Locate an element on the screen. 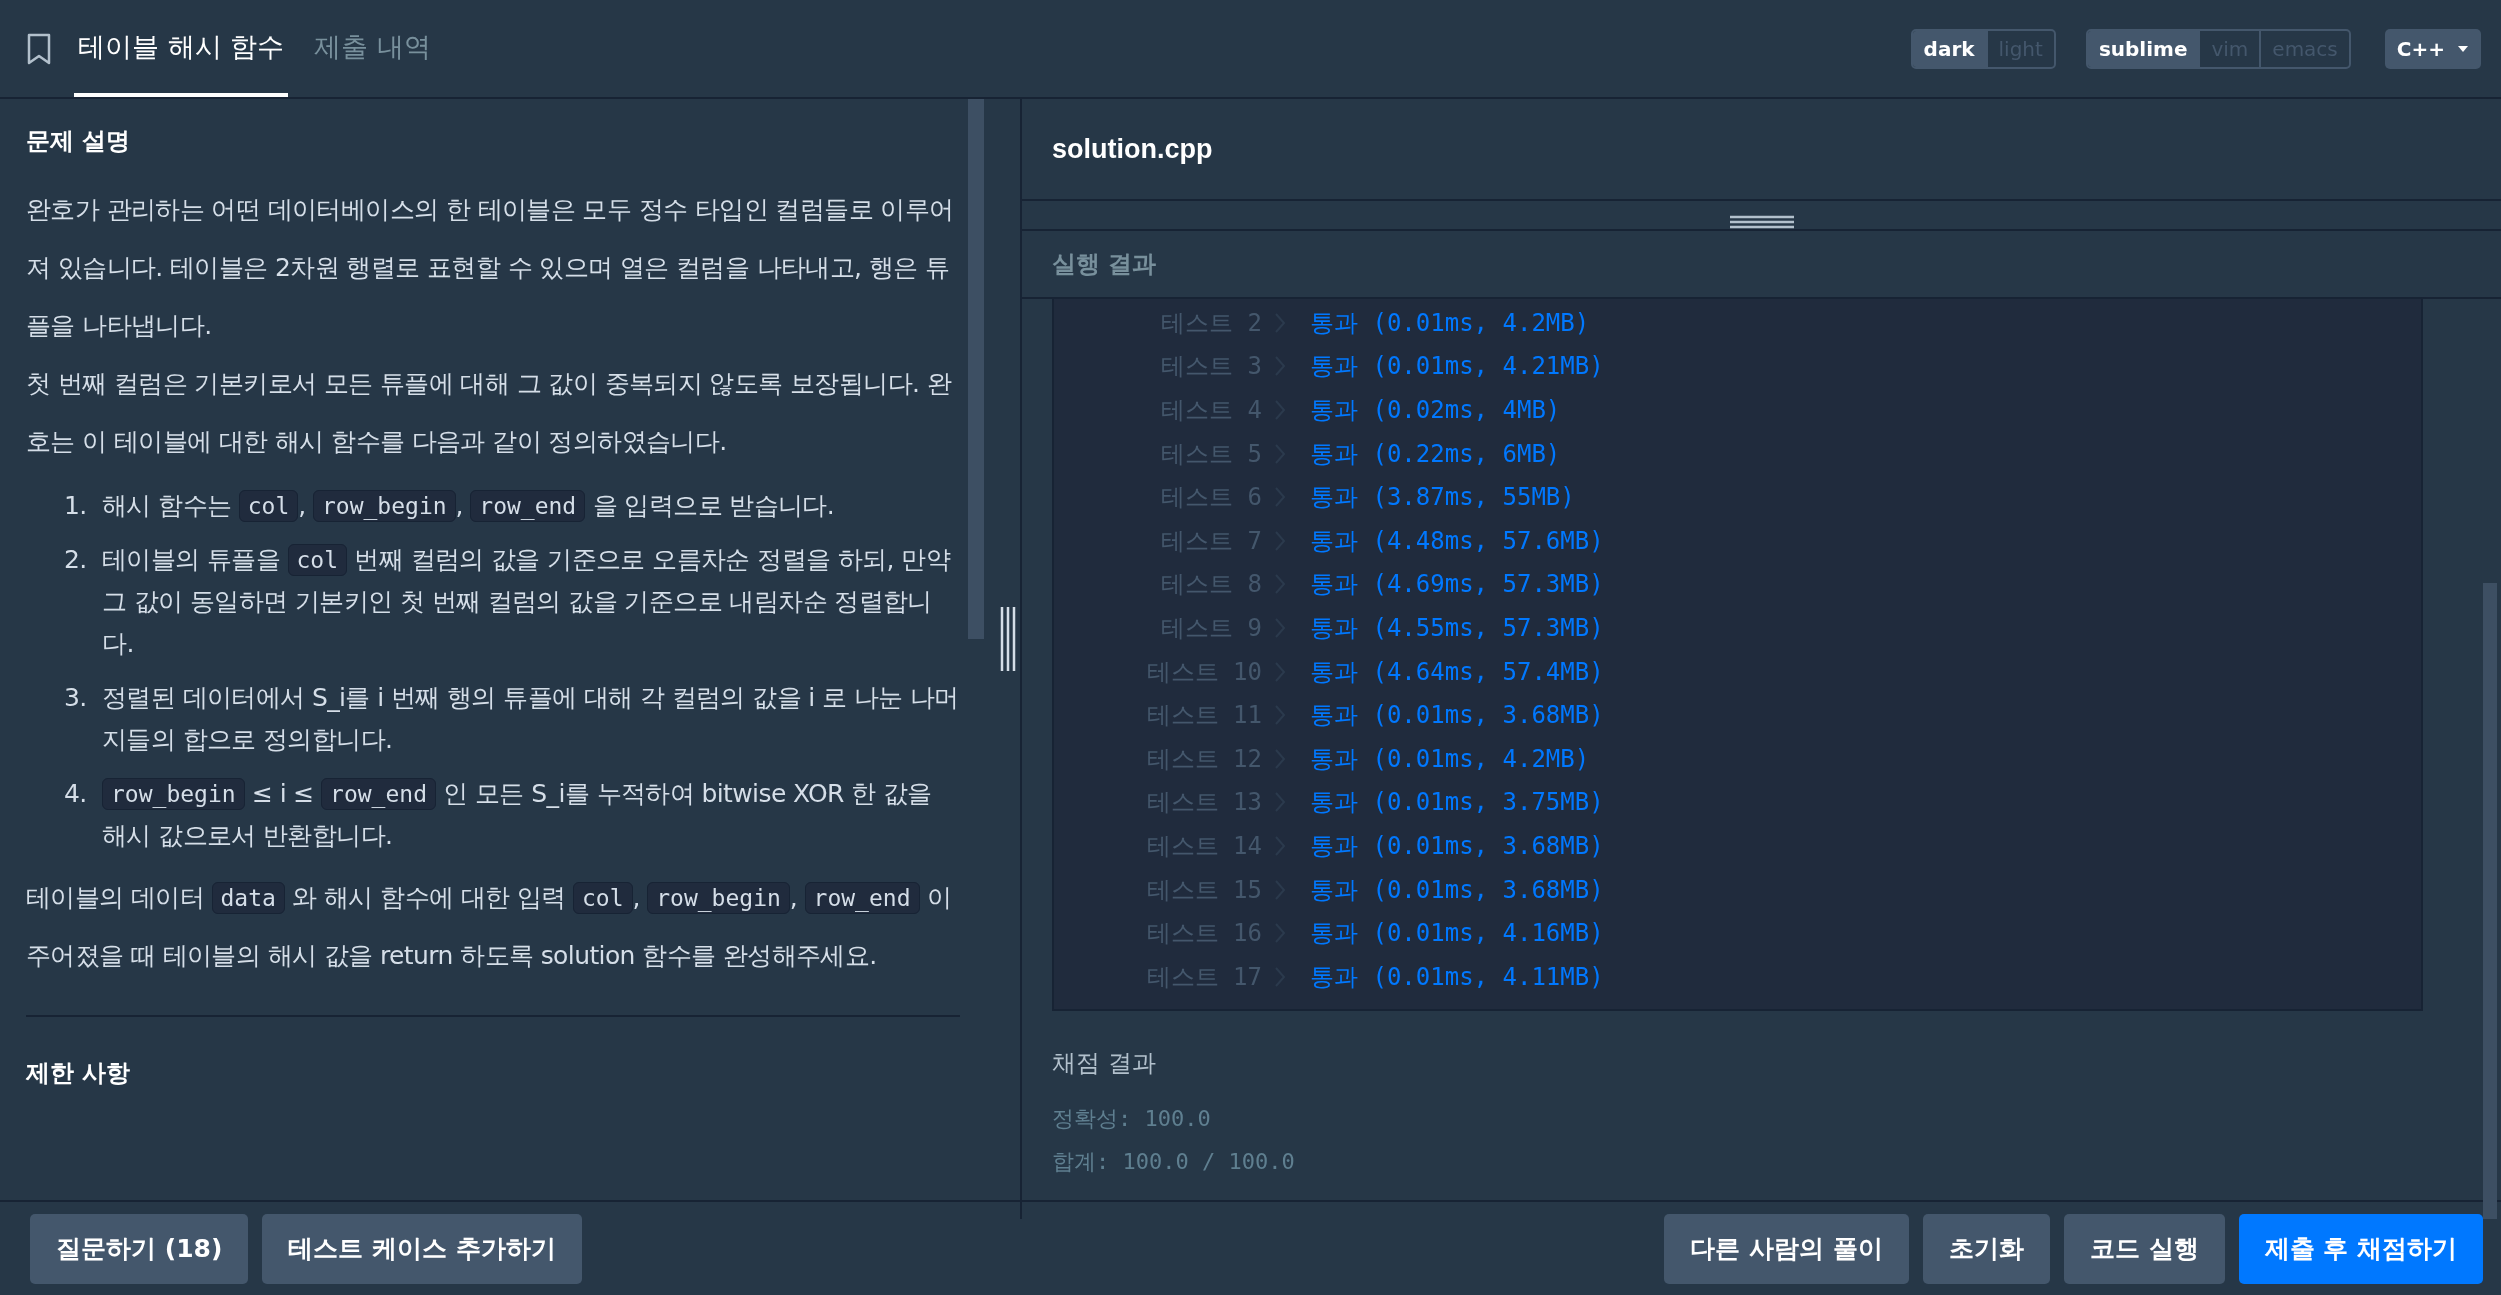 The height and width of the screenshot is (1295, 2501). score-text: 정확성: 100.0 is located at coordinates (1132, 1118).